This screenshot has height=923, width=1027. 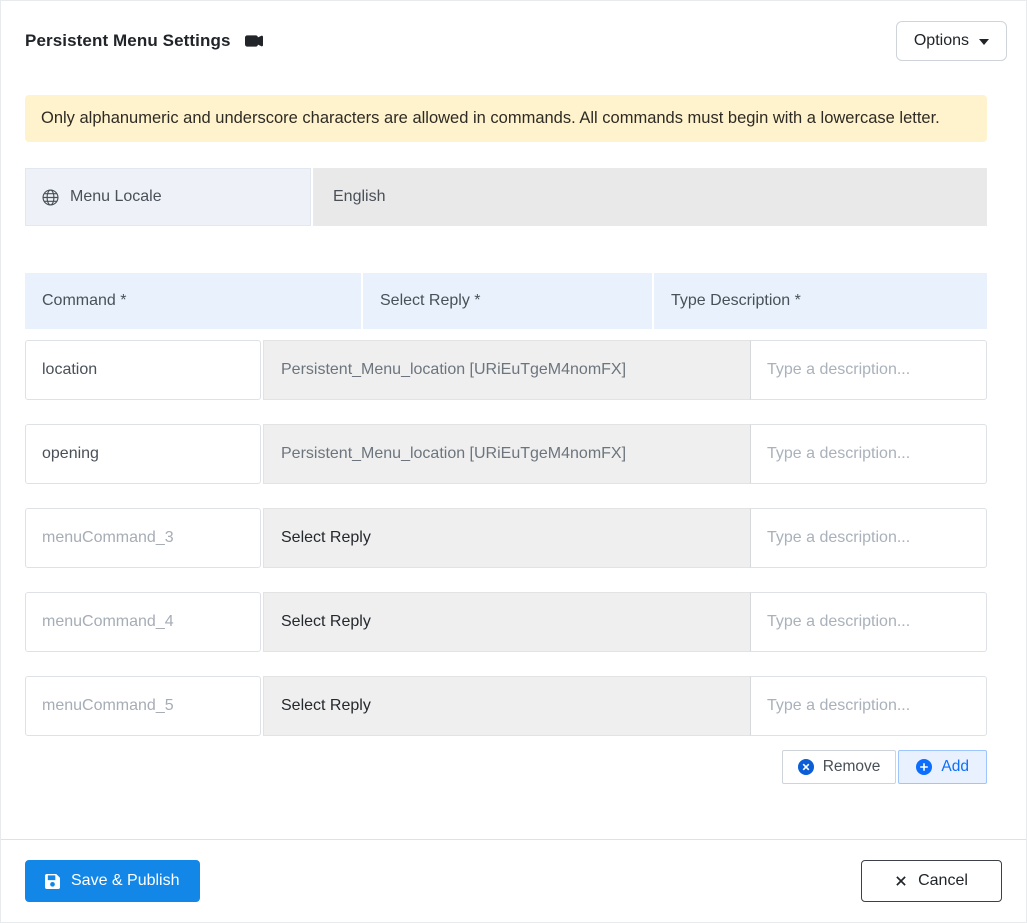 I want to click on cancel-button-label: Cancel, so click(x=943, y=880).